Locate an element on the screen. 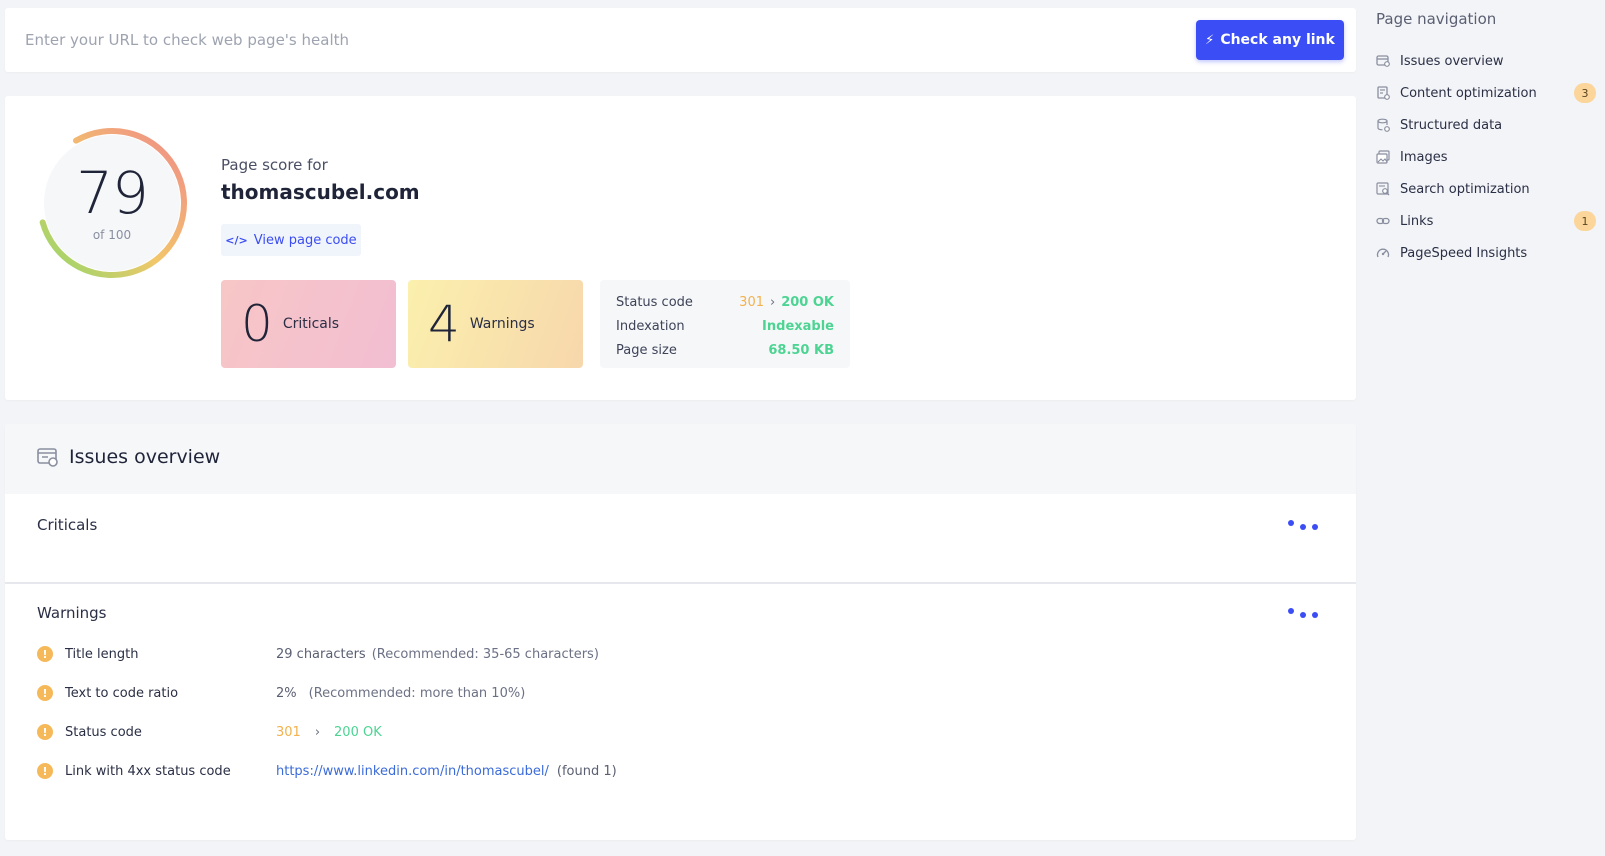  indexation-value: Indexable is located at coordinates (798, 326).